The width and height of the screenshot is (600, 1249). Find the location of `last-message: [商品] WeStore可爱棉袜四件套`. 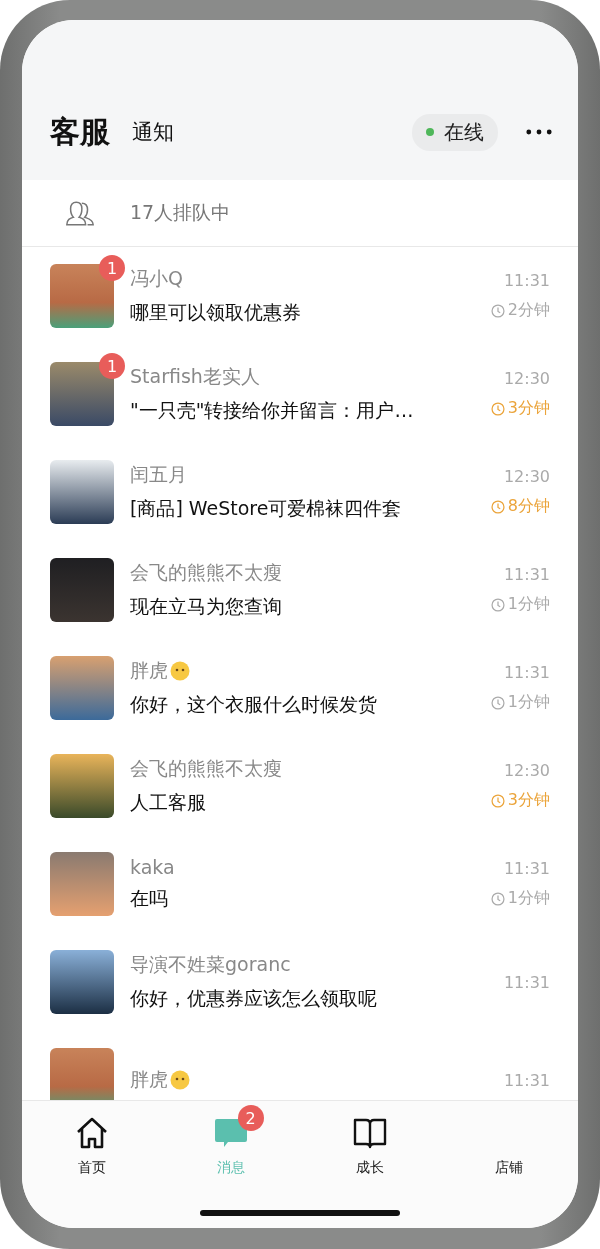

last-message: [商品] WeStore可爱棉袜四件套 is located at coordinates (266, 508).